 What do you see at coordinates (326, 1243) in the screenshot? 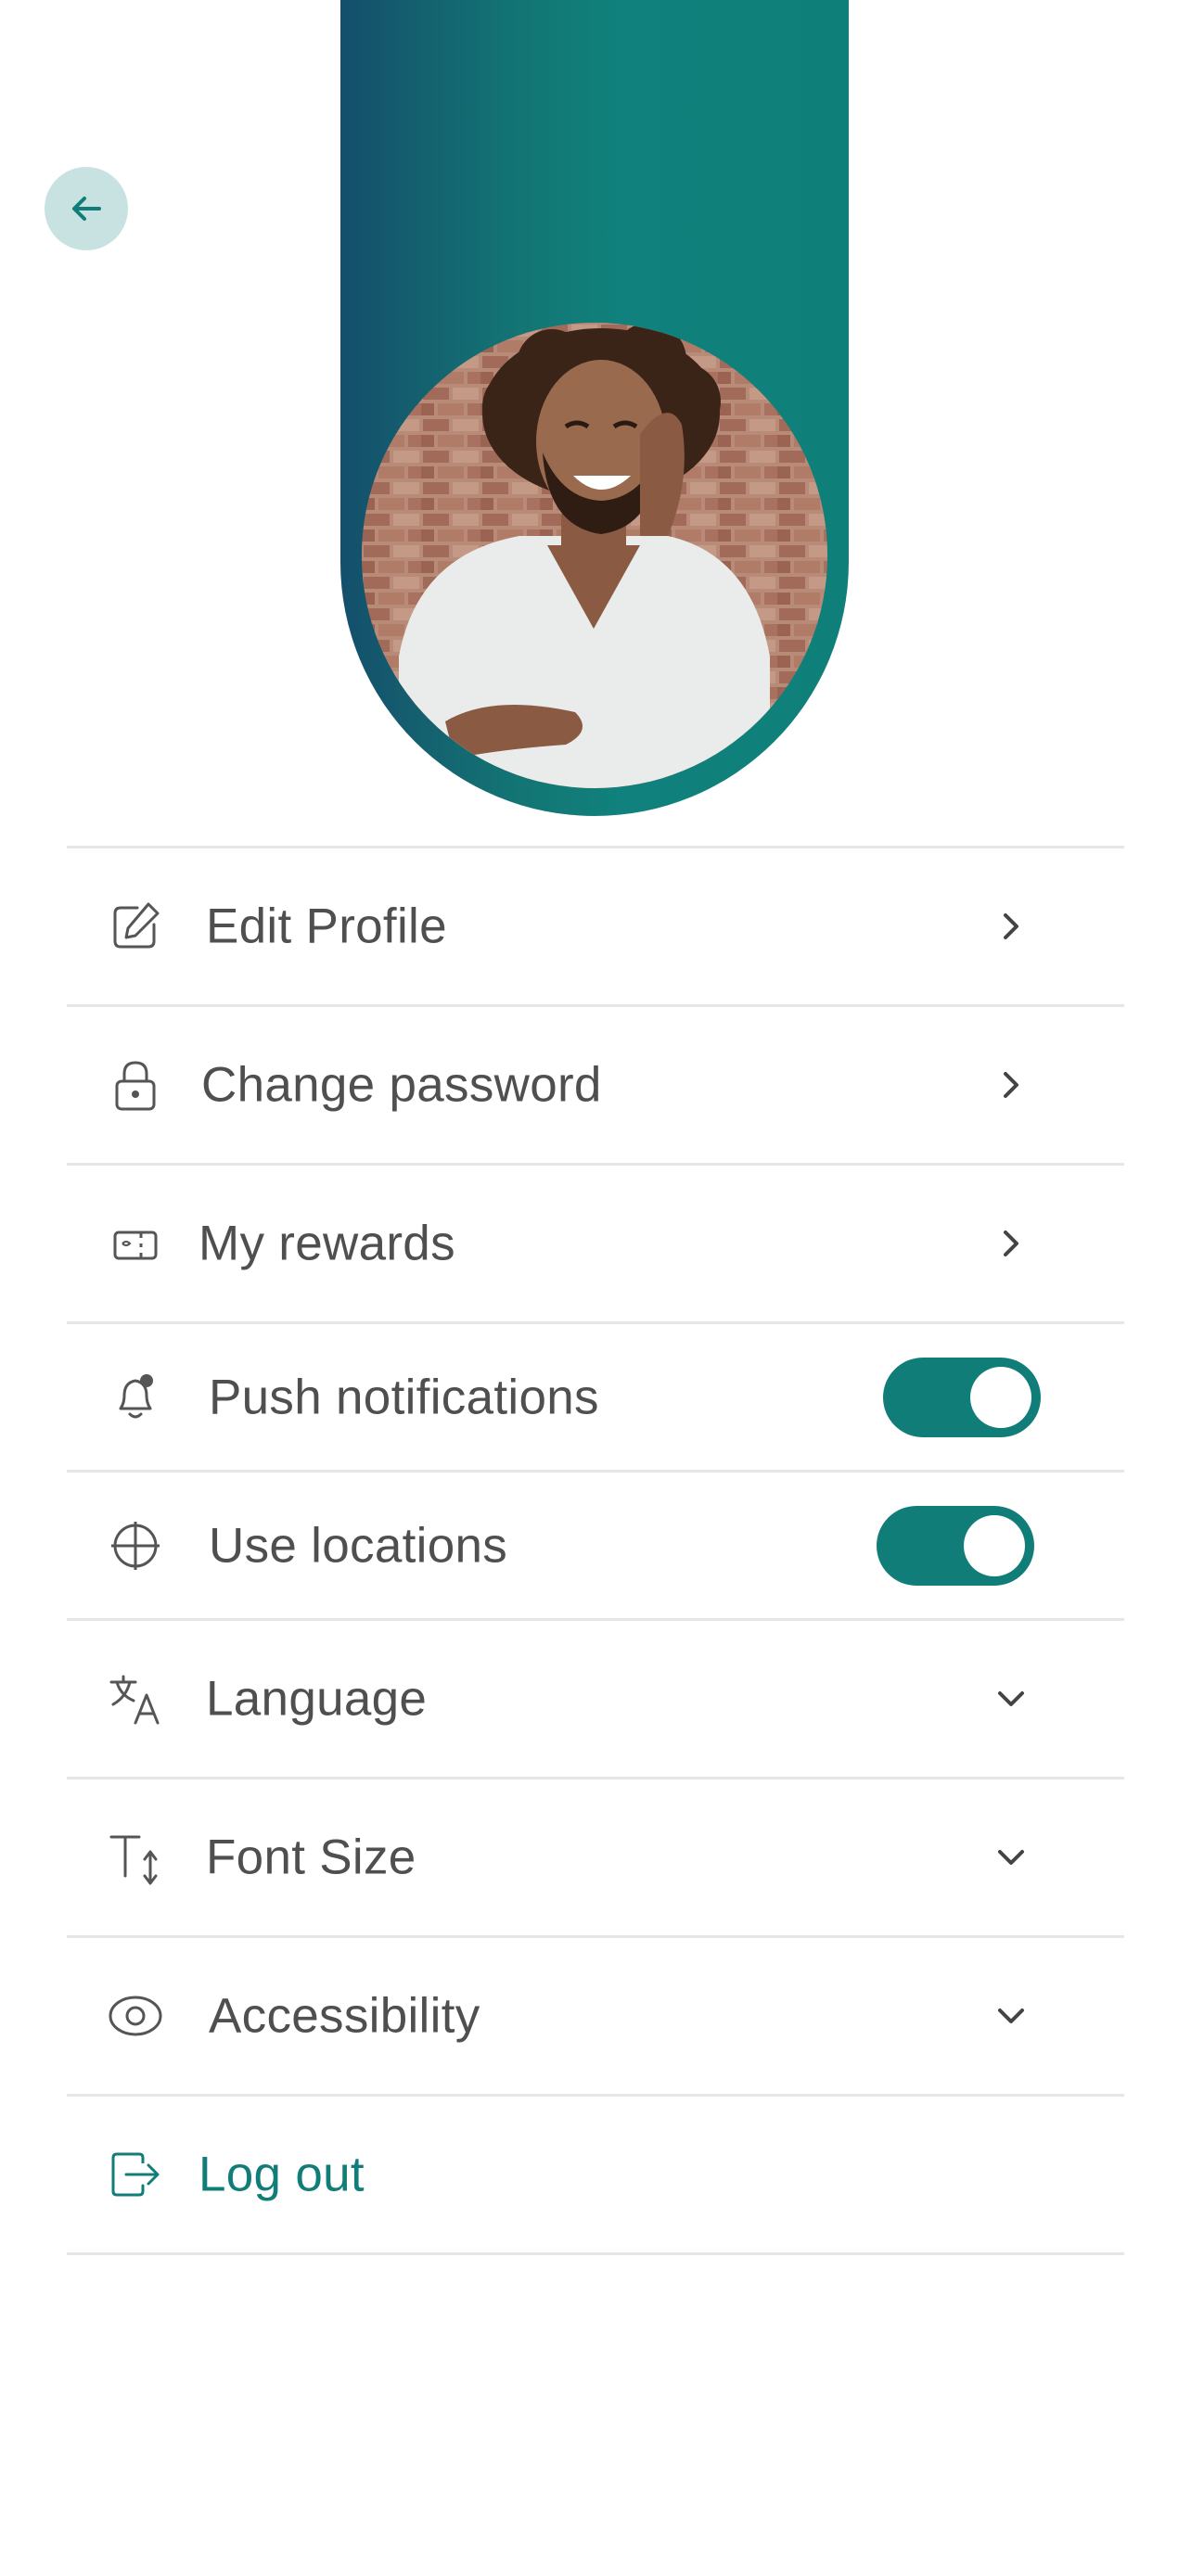
I see `my-rewards-label: My rewards` at bounding box center [326, 1243].